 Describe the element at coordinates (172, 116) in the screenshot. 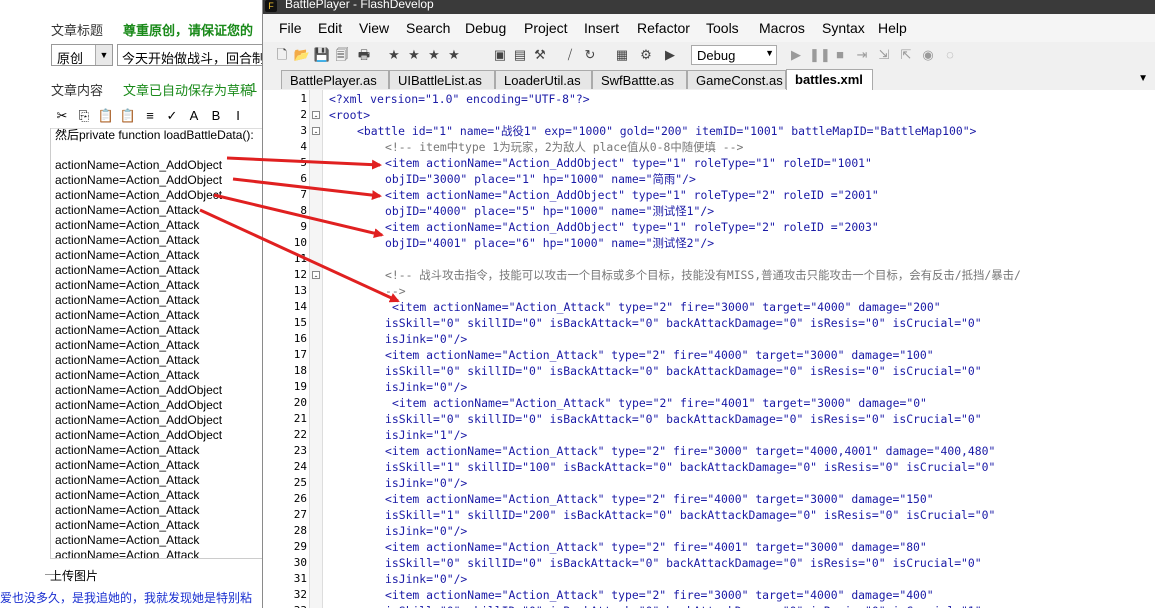

I see `spellcheck-icon: ✓` at that location.